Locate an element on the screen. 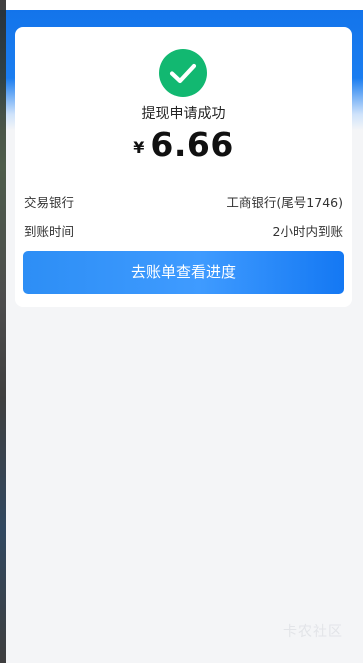 The width and height of the screenshot is (363, 663). amount-display: ¥6.66 is located at coordinates (183, 144).